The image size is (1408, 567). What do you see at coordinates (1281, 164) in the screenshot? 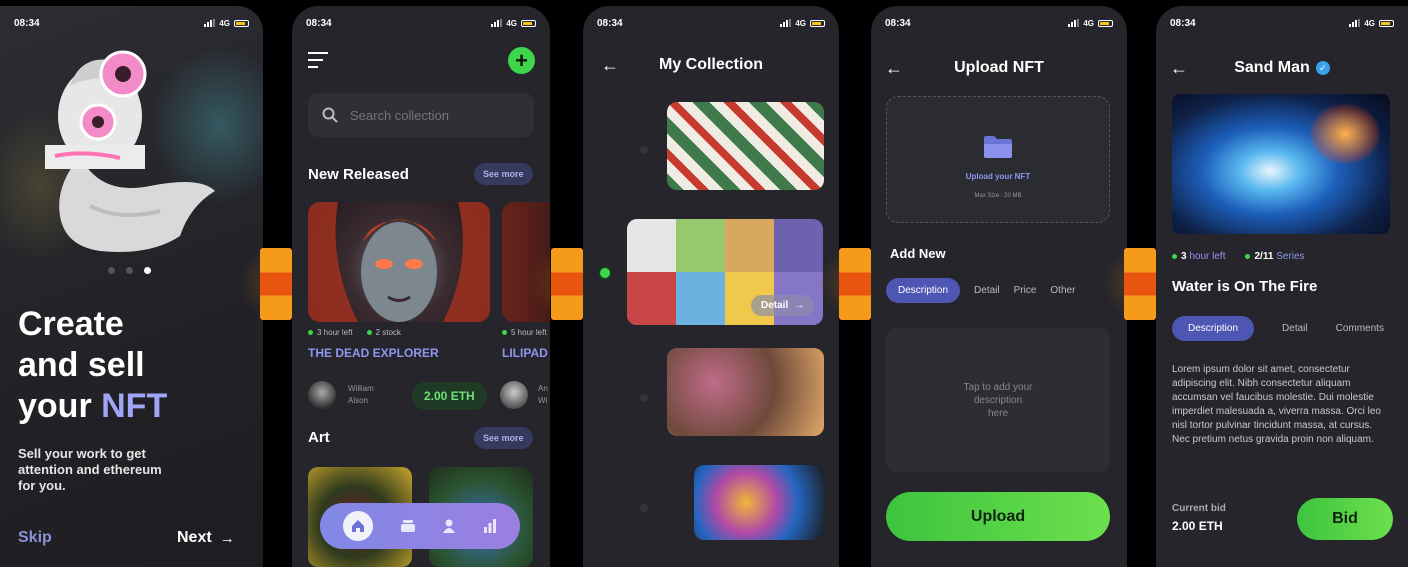
I see `nft-hero-image` at bounding box center [1281, 164].